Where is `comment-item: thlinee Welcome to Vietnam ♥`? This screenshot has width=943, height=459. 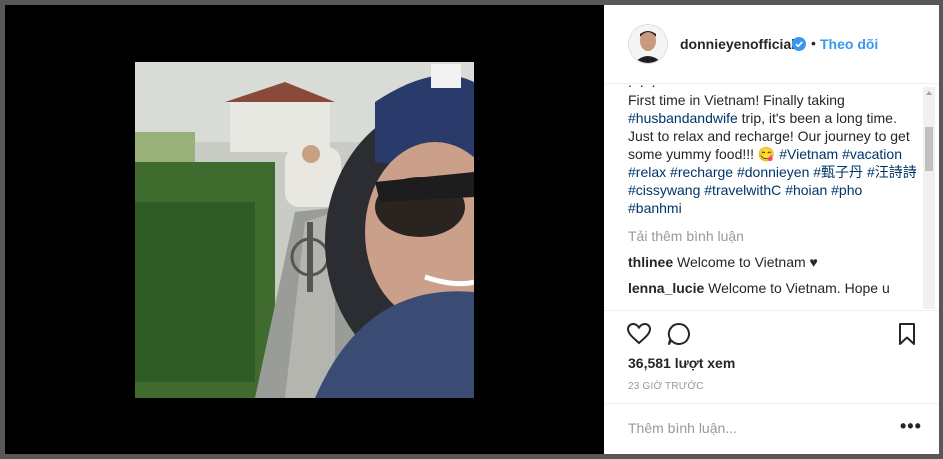
comment-item: thlinee Welcome to Vietnam ♥ is located at coordinates (773, 262).